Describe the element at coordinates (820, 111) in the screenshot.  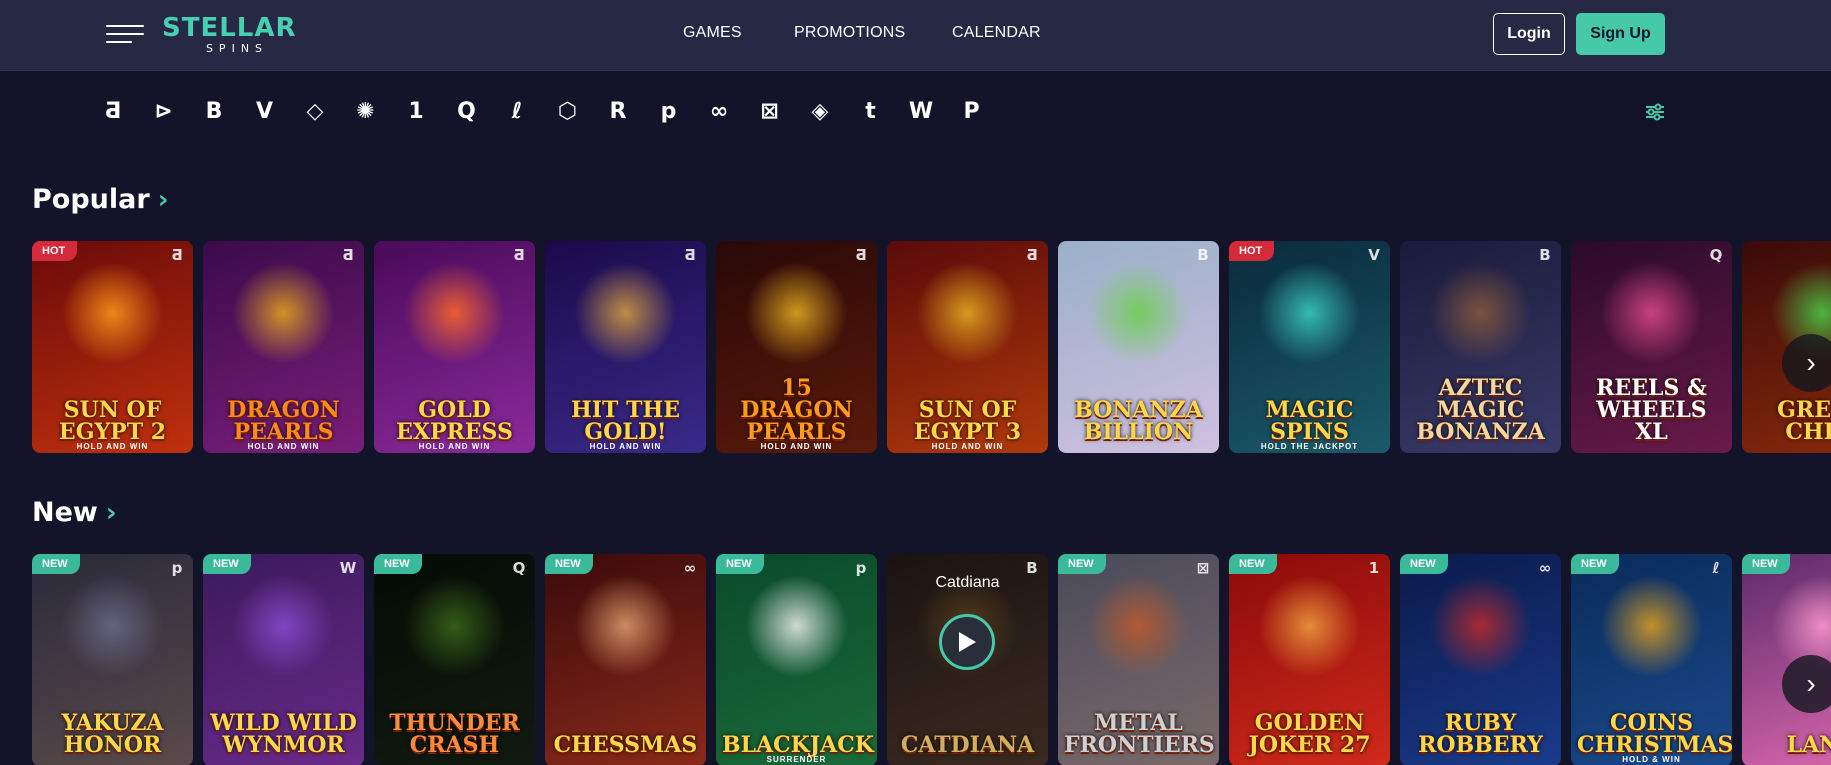
I see `provider-logo-icon: ◈` at that location.